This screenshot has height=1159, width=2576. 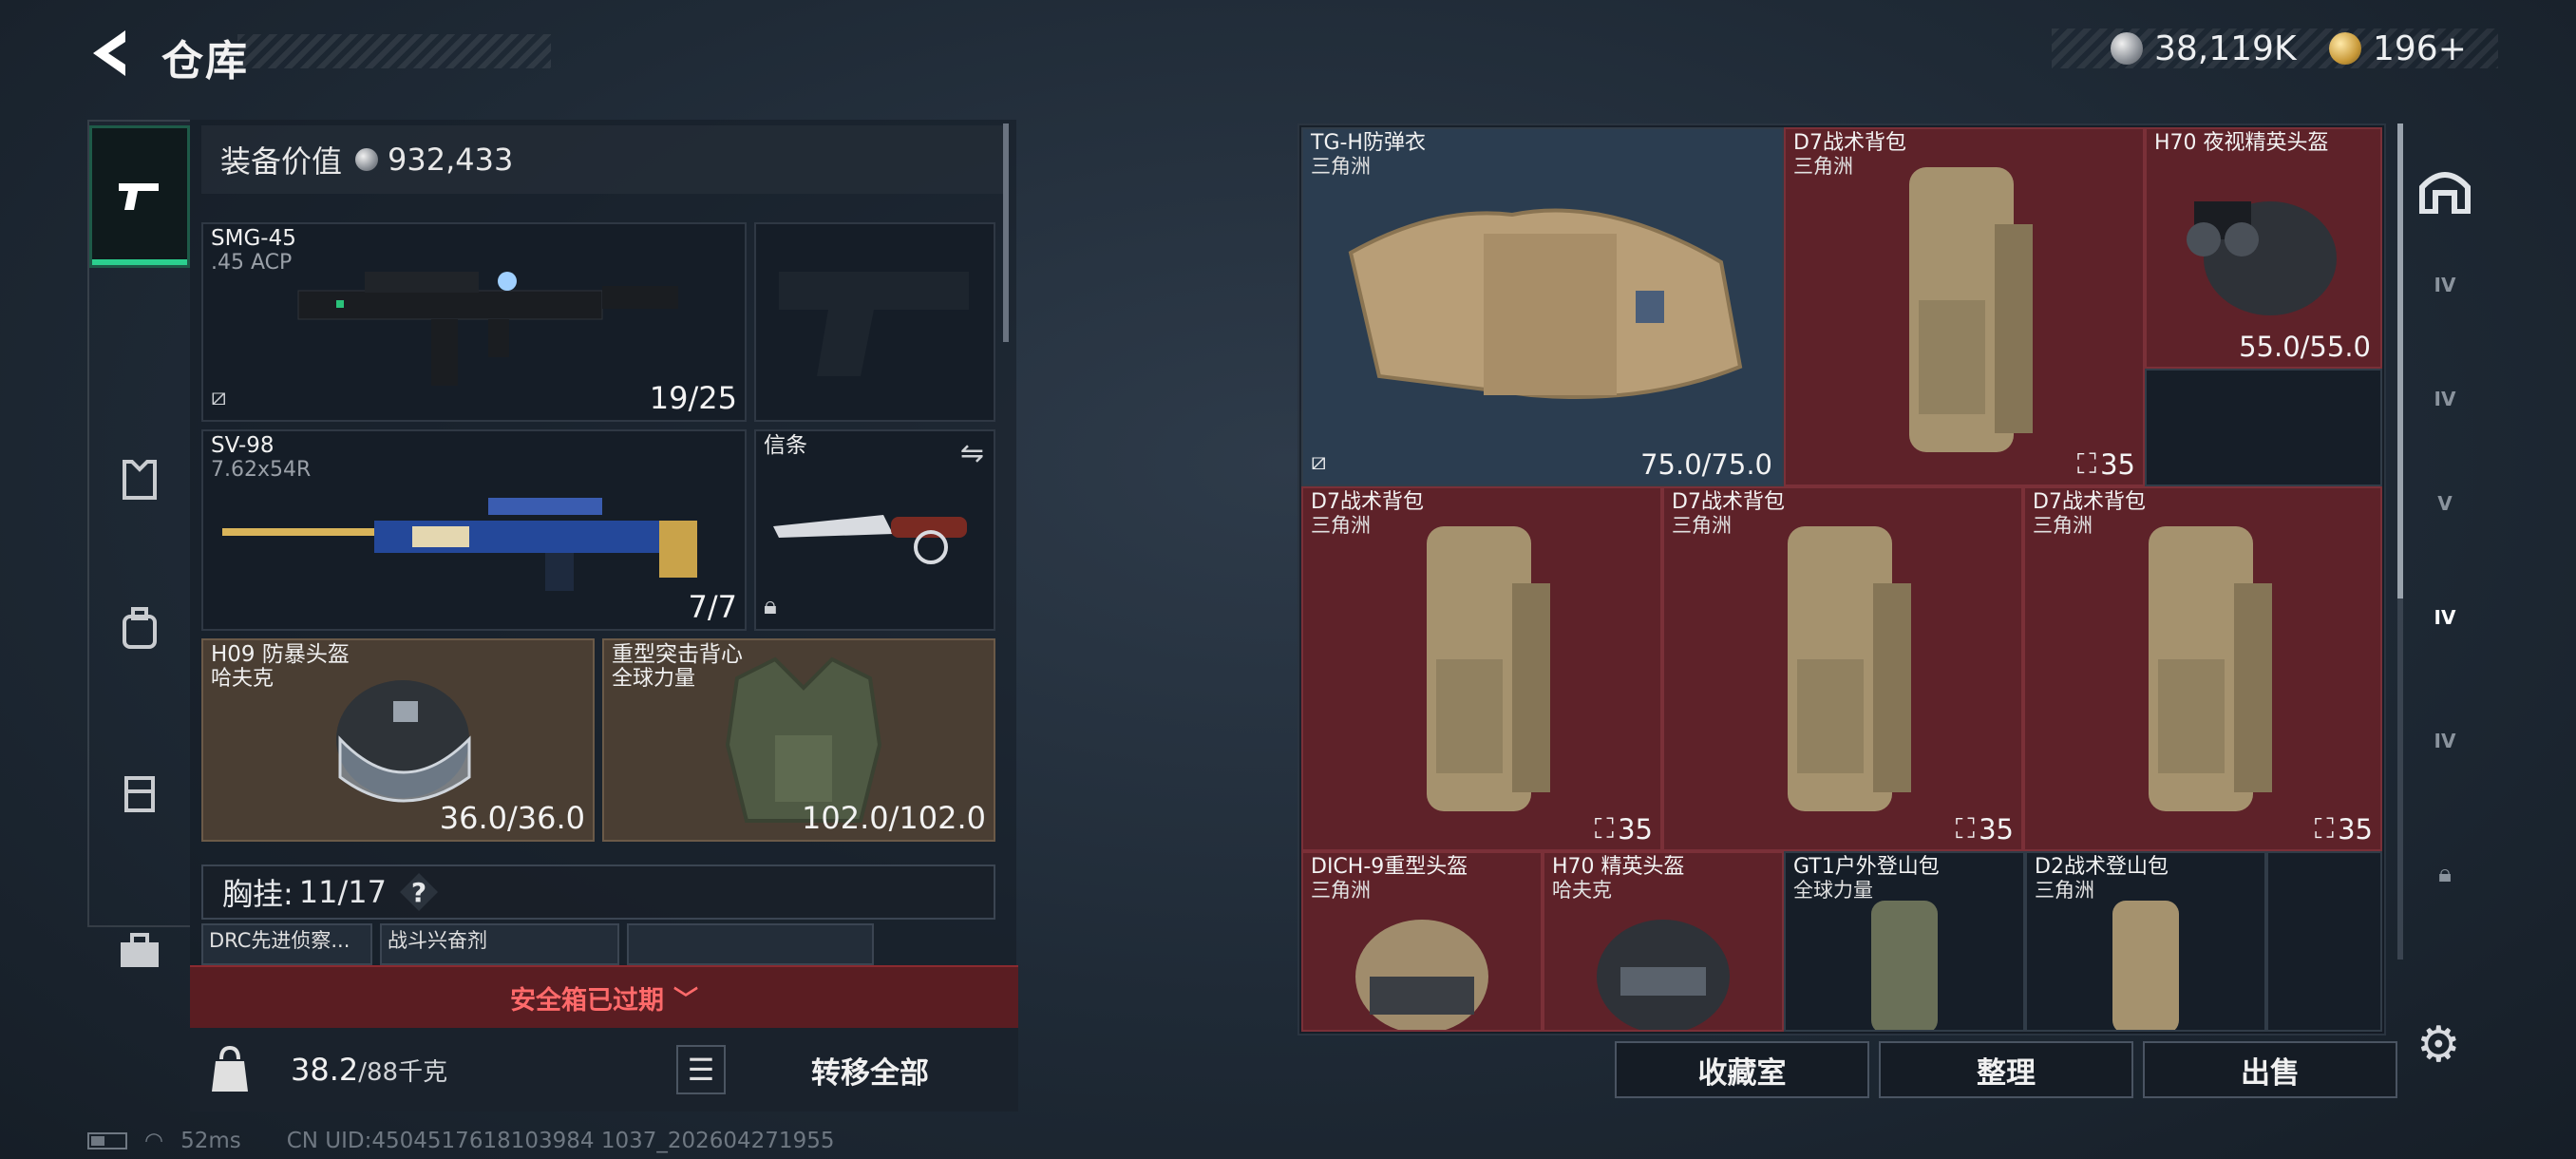 I want to click on storage-tab-all, so click(x=2445, y=190).